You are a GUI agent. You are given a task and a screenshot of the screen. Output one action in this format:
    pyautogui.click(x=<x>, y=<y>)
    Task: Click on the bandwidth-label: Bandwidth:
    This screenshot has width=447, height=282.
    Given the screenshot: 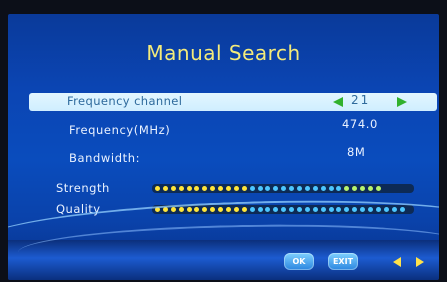 What is the action you would take?
    pyautogui.click(x=105, y=158)
    